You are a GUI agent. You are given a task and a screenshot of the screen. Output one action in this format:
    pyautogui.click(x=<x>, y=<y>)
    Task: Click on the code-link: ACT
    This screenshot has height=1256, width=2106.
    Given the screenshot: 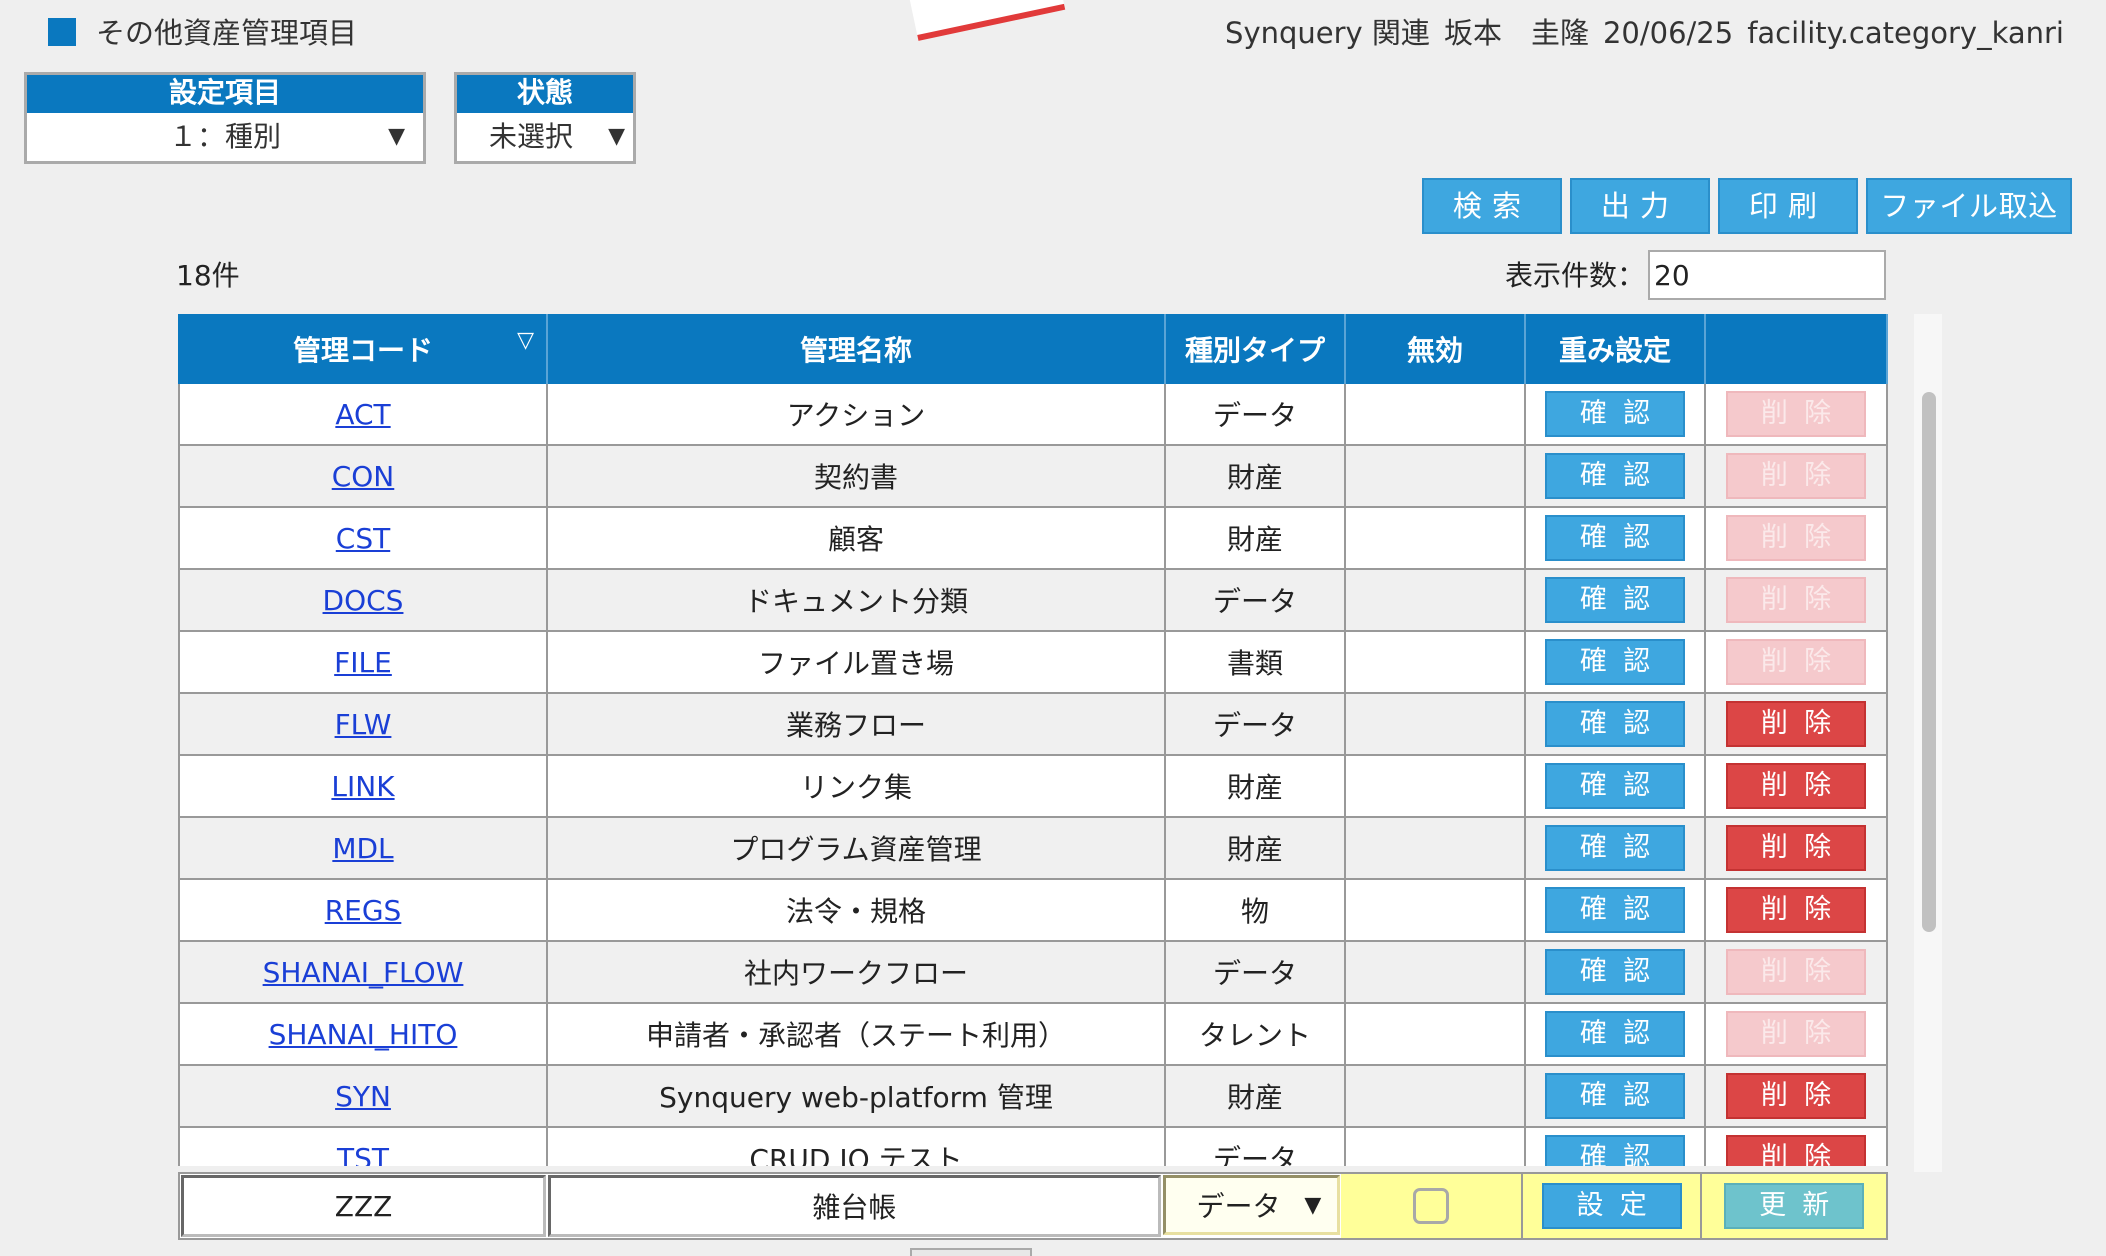 What is the action you would take?
    pyautogui.click(x=362, y=414)
    